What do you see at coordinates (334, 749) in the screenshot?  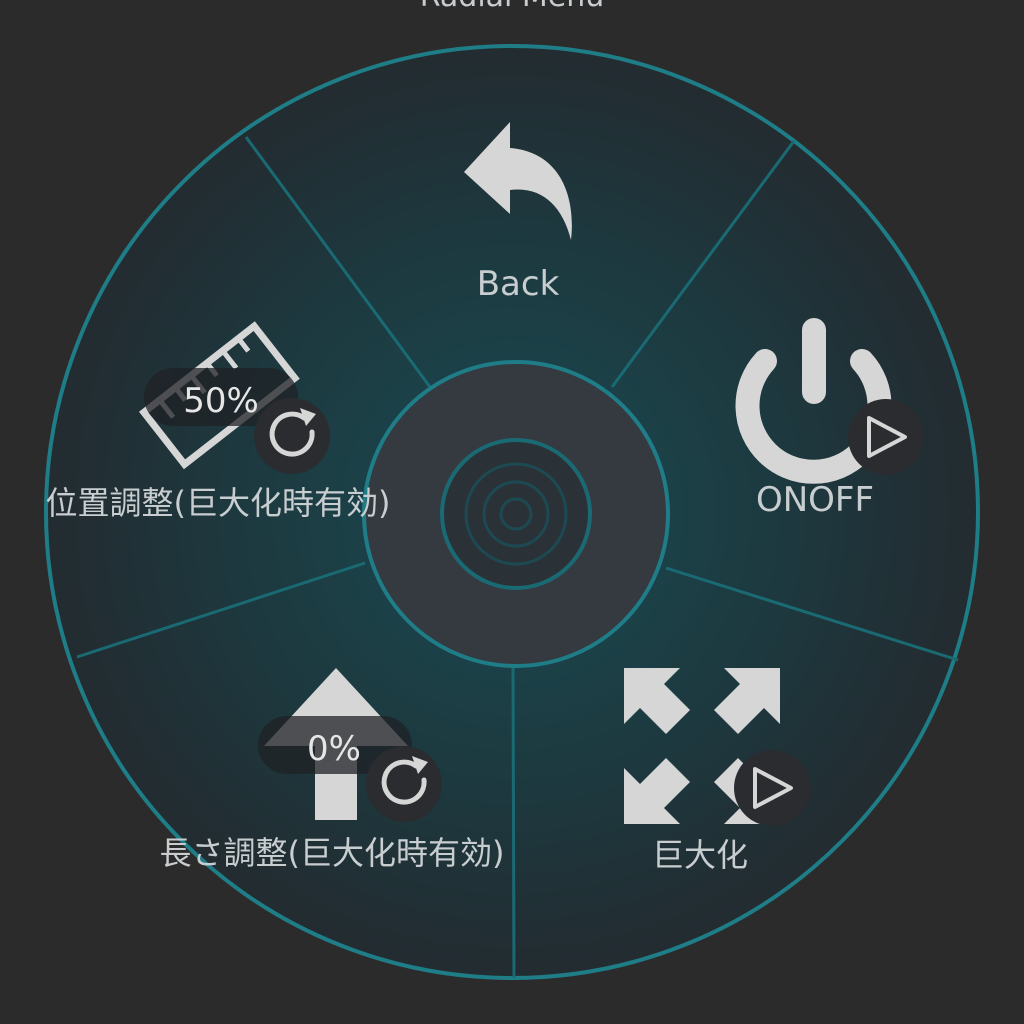 I see `length-value: 0%` at bounding box center [334, 749].